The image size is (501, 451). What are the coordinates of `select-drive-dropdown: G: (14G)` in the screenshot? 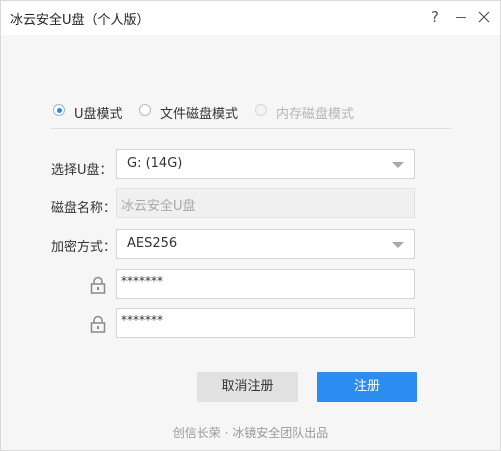 It's located at (265, 164).